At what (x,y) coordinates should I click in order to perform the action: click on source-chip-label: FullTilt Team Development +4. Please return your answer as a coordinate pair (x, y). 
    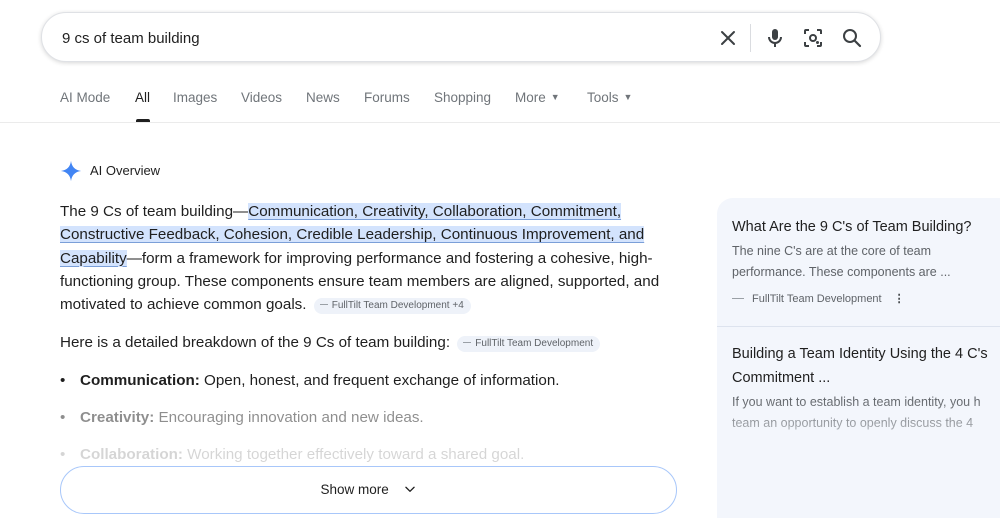
    Looking at the image, I should click on (397, 306).